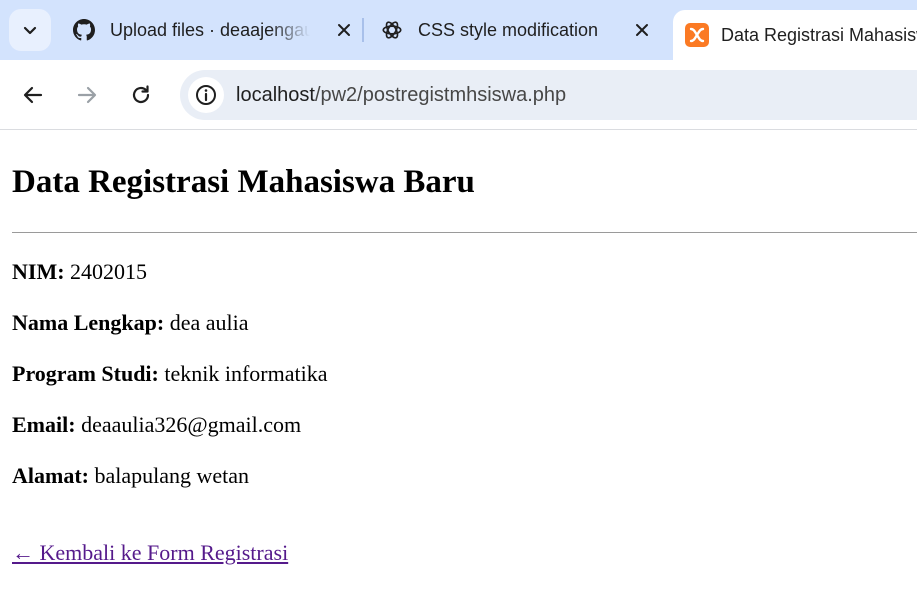 The image size is (917, 610). I want to click on browser-toolbar: localhost/pw2/postregistmhsiswa.php, so click(458, 95).